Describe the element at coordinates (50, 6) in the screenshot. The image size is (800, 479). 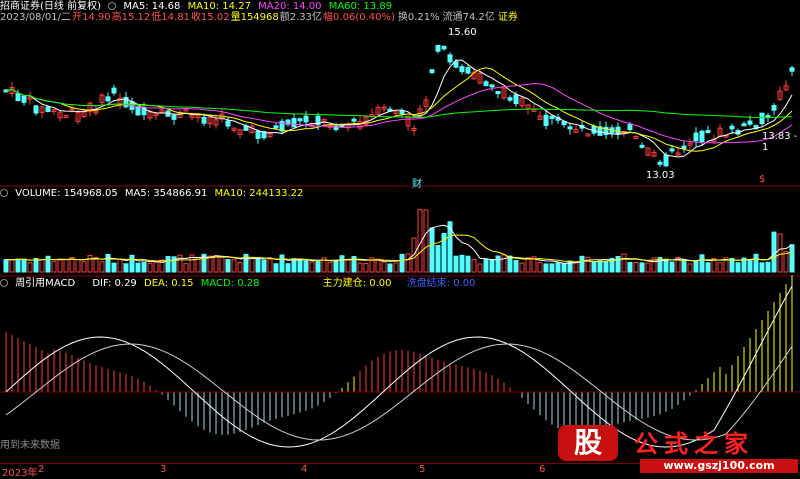
I see `security-title: 招商证券(日线 前复权)` at that location.